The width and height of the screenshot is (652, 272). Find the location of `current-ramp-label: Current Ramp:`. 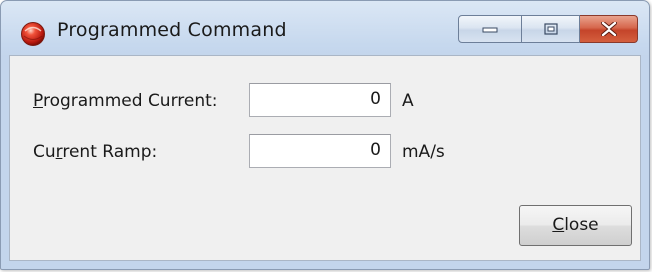

current-ramp-label: Current Ramp: is located at coordinates (95, 152).